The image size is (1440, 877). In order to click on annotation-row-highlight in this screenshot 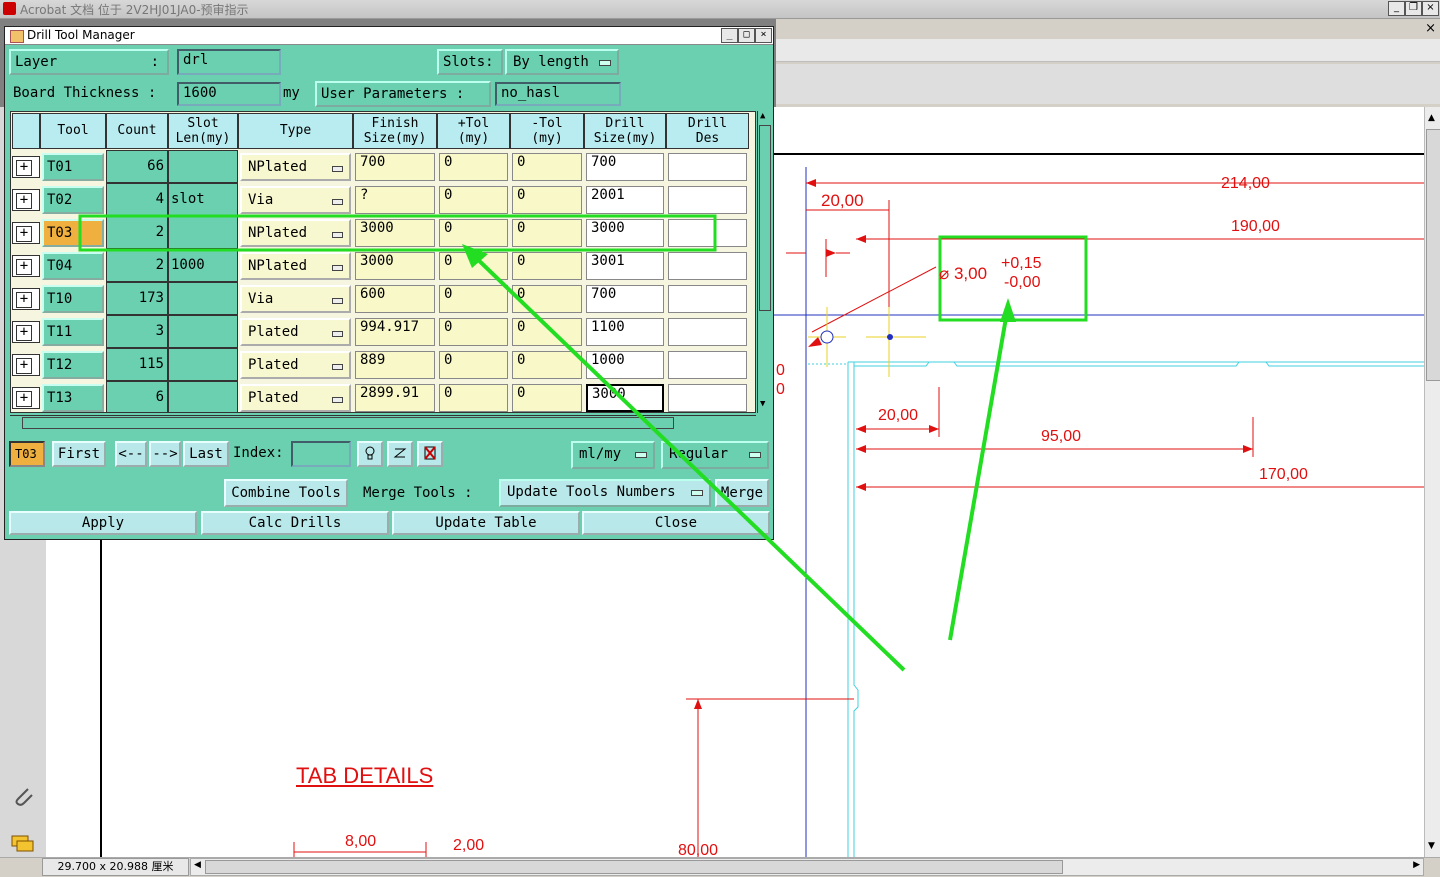, I will do `click(397, 233)`.